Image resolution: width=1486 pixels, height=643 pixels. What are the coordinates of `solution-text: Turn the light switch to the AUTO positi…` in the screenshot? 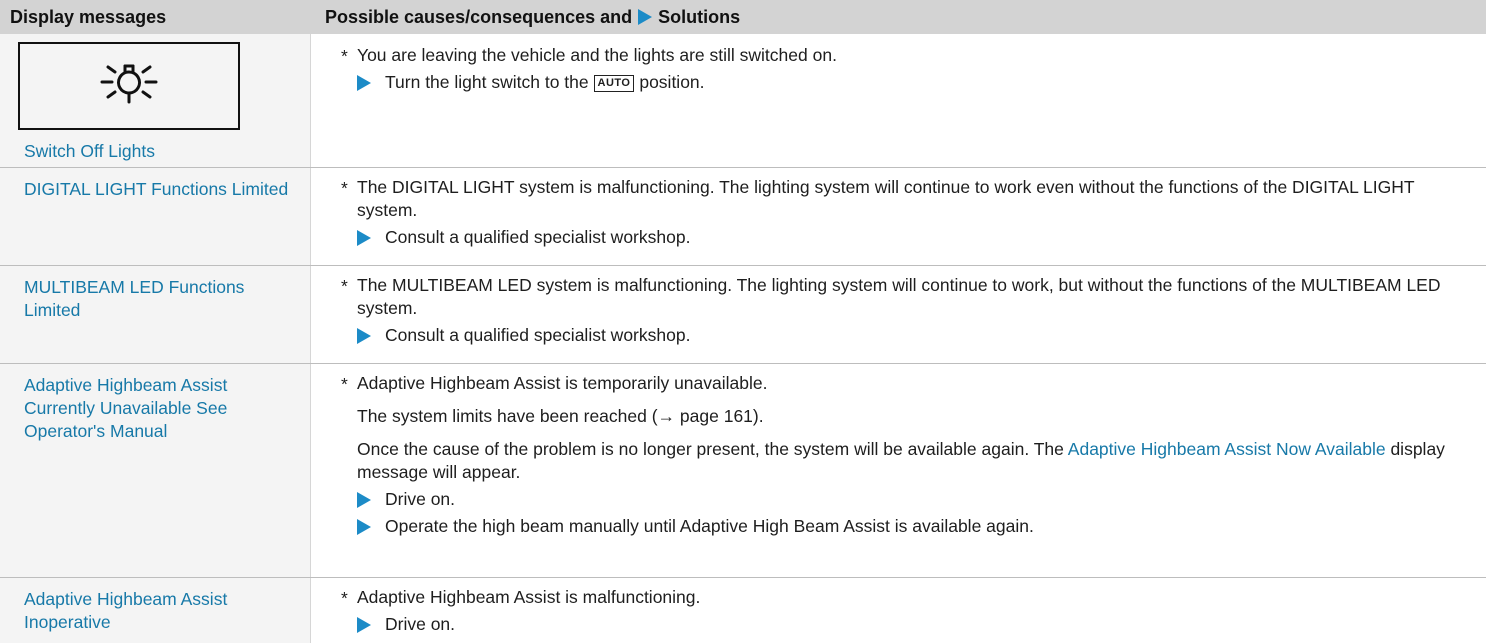 It's located at (545, 82).